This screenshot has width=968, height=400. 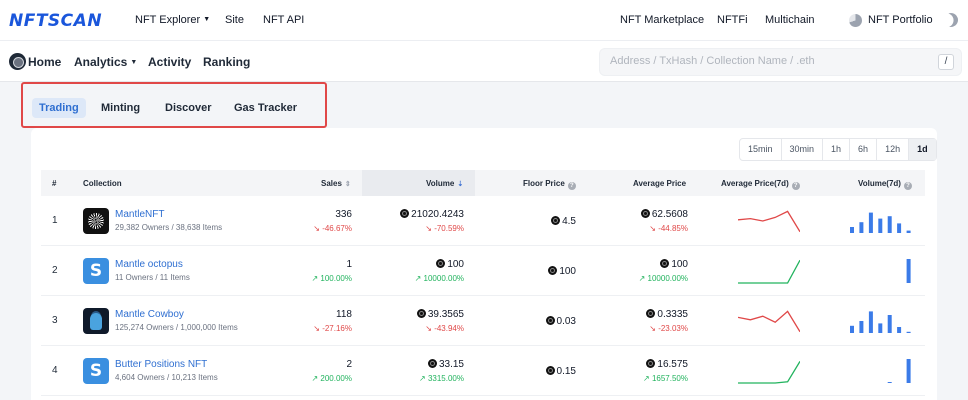 I want to click on sales-change: ↘ -27.16%, so click(x=332, y=328).